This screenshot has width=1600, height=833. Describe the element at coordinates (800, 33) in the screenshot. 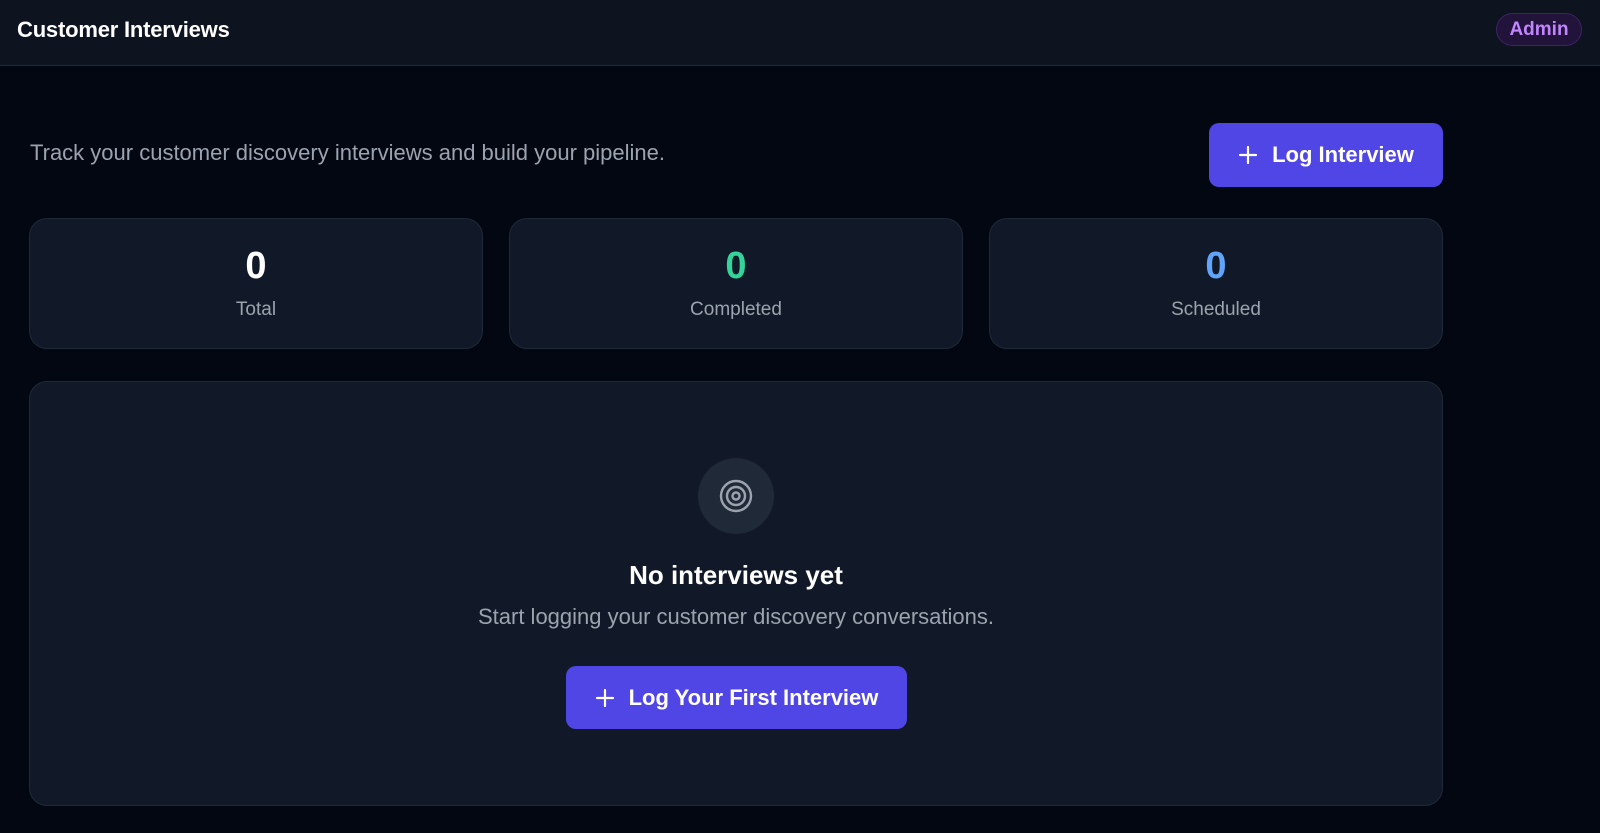

I see `top-bar: Customer Interviews Admin` at that location.